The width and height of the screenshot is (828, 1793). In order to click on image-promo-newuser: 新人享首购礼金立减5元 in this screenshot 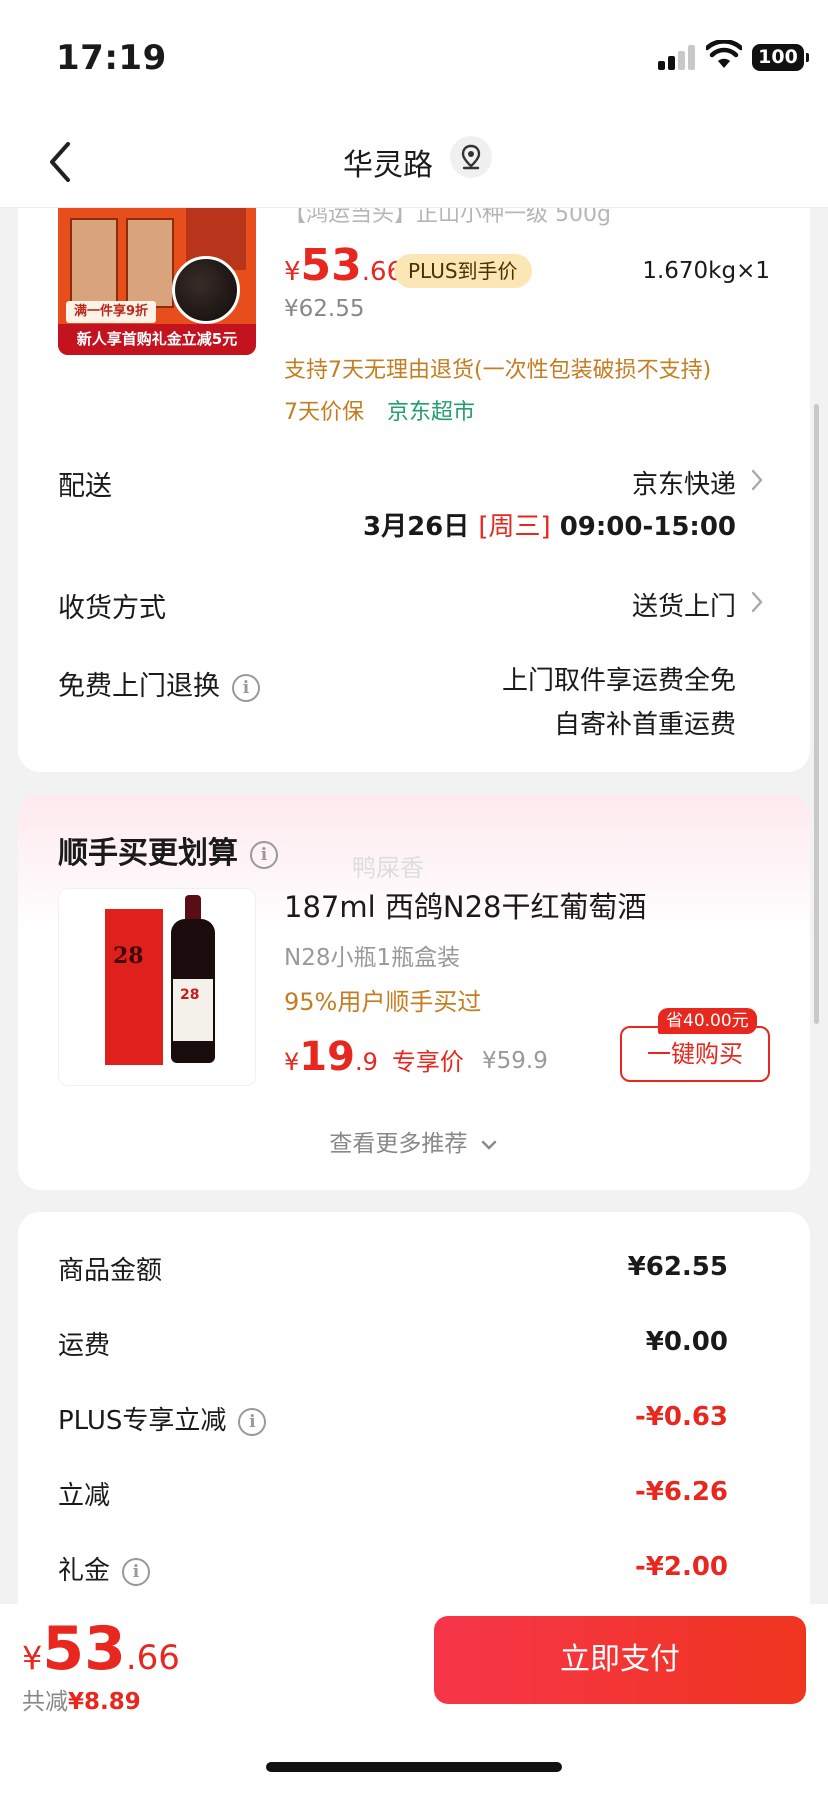, I will do `click(157, 339)`.